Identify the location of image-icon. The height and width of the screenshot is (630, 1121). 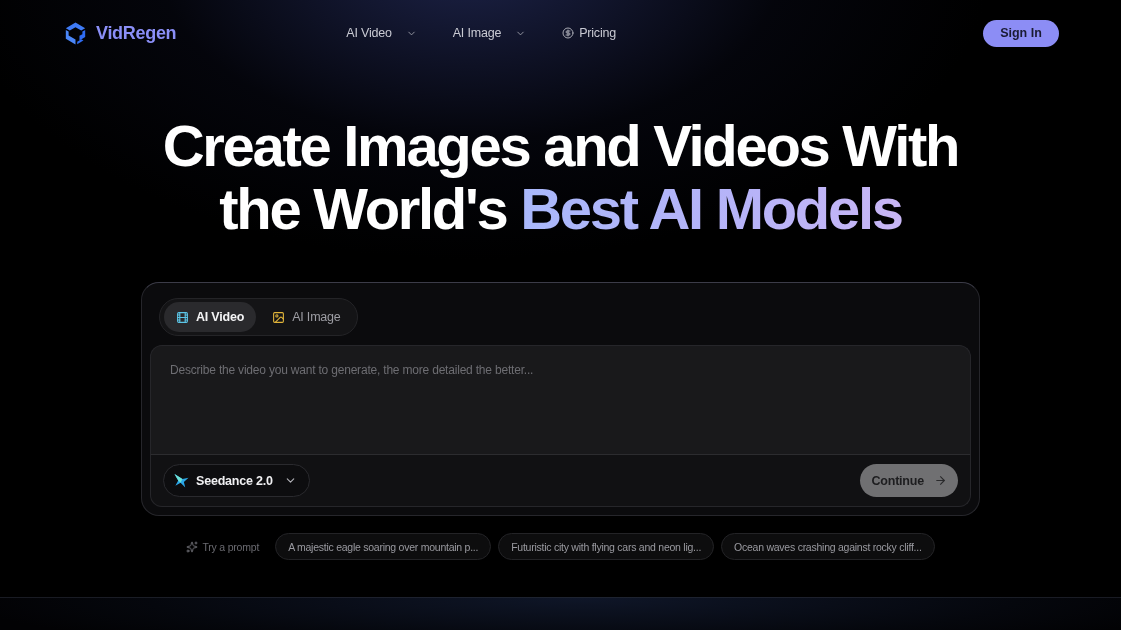
(279, 317).